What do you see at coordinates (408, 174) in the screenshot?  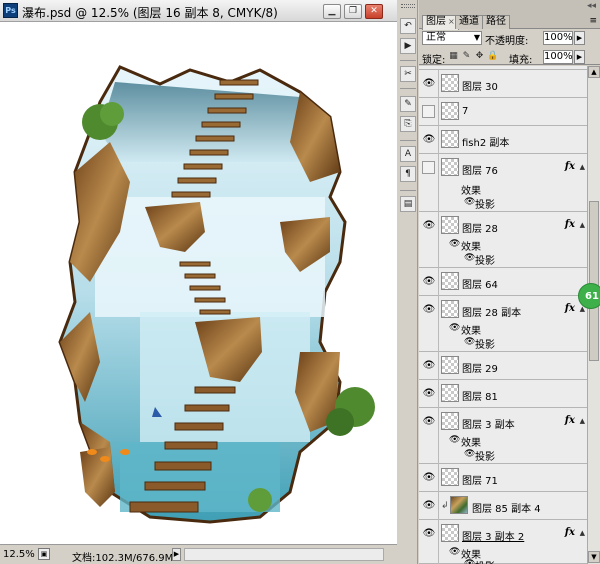 I see `paragraph-panel-icon: ¶` at bounding box center [408, 174].